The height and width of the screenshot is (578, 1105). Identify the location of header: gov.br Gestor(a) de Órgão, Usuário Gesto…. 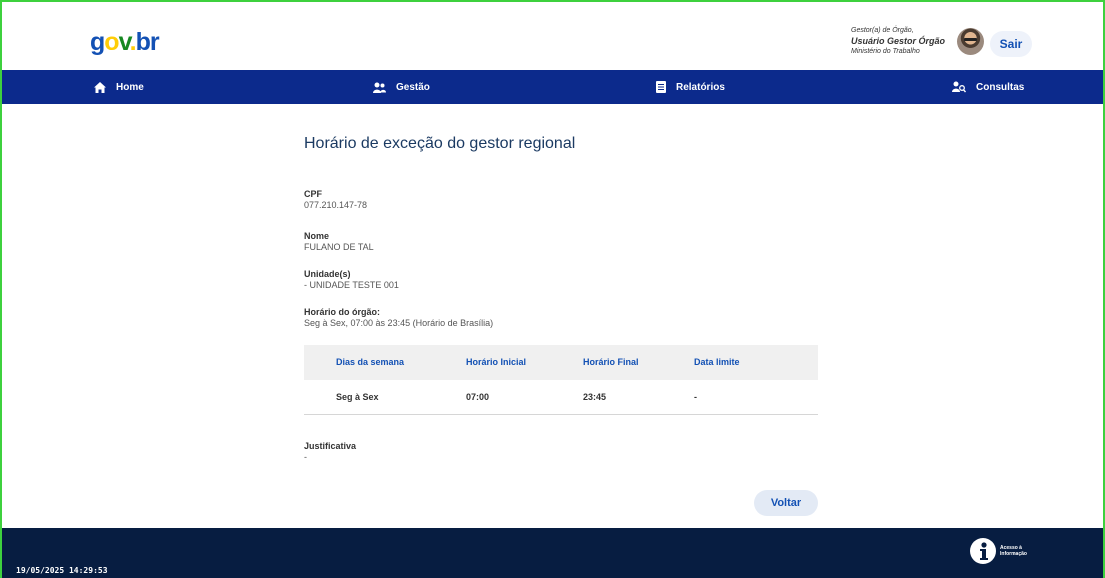
(552, 36).